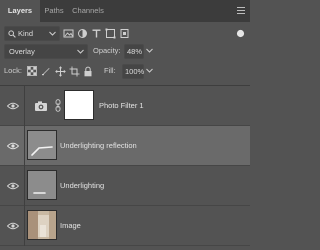 This screenshot has width=320, height=250. I want to click on panel-menu-icon, so click(241, 10).